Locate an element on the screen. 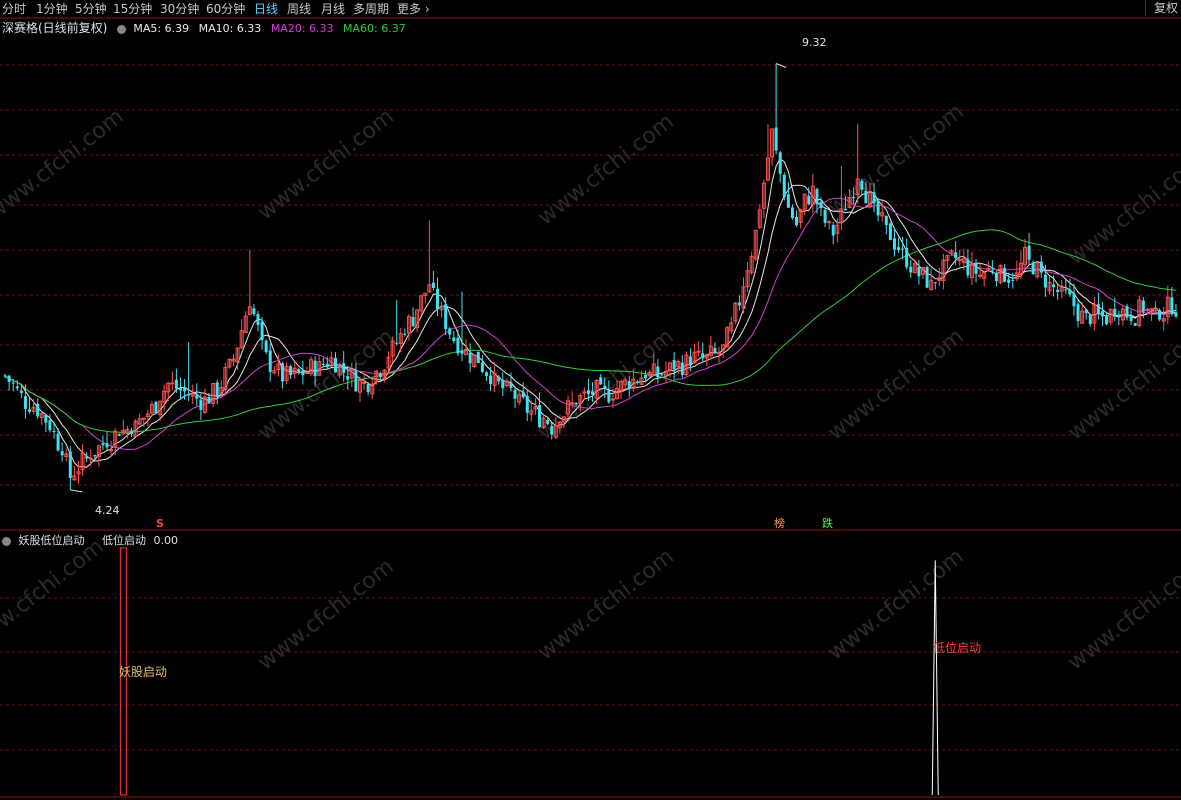 The image size is (1181, 800). low-pointer is located at coordinates (76, 491).